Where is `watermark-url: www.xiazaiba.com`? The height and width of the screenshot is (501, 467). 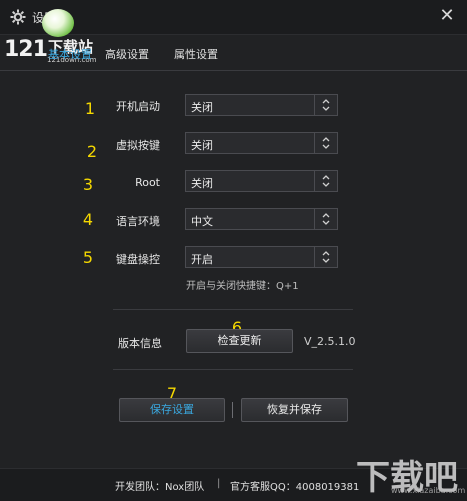
watermark-url: www.xiazaiba.com is located at coordinates (428, 490).